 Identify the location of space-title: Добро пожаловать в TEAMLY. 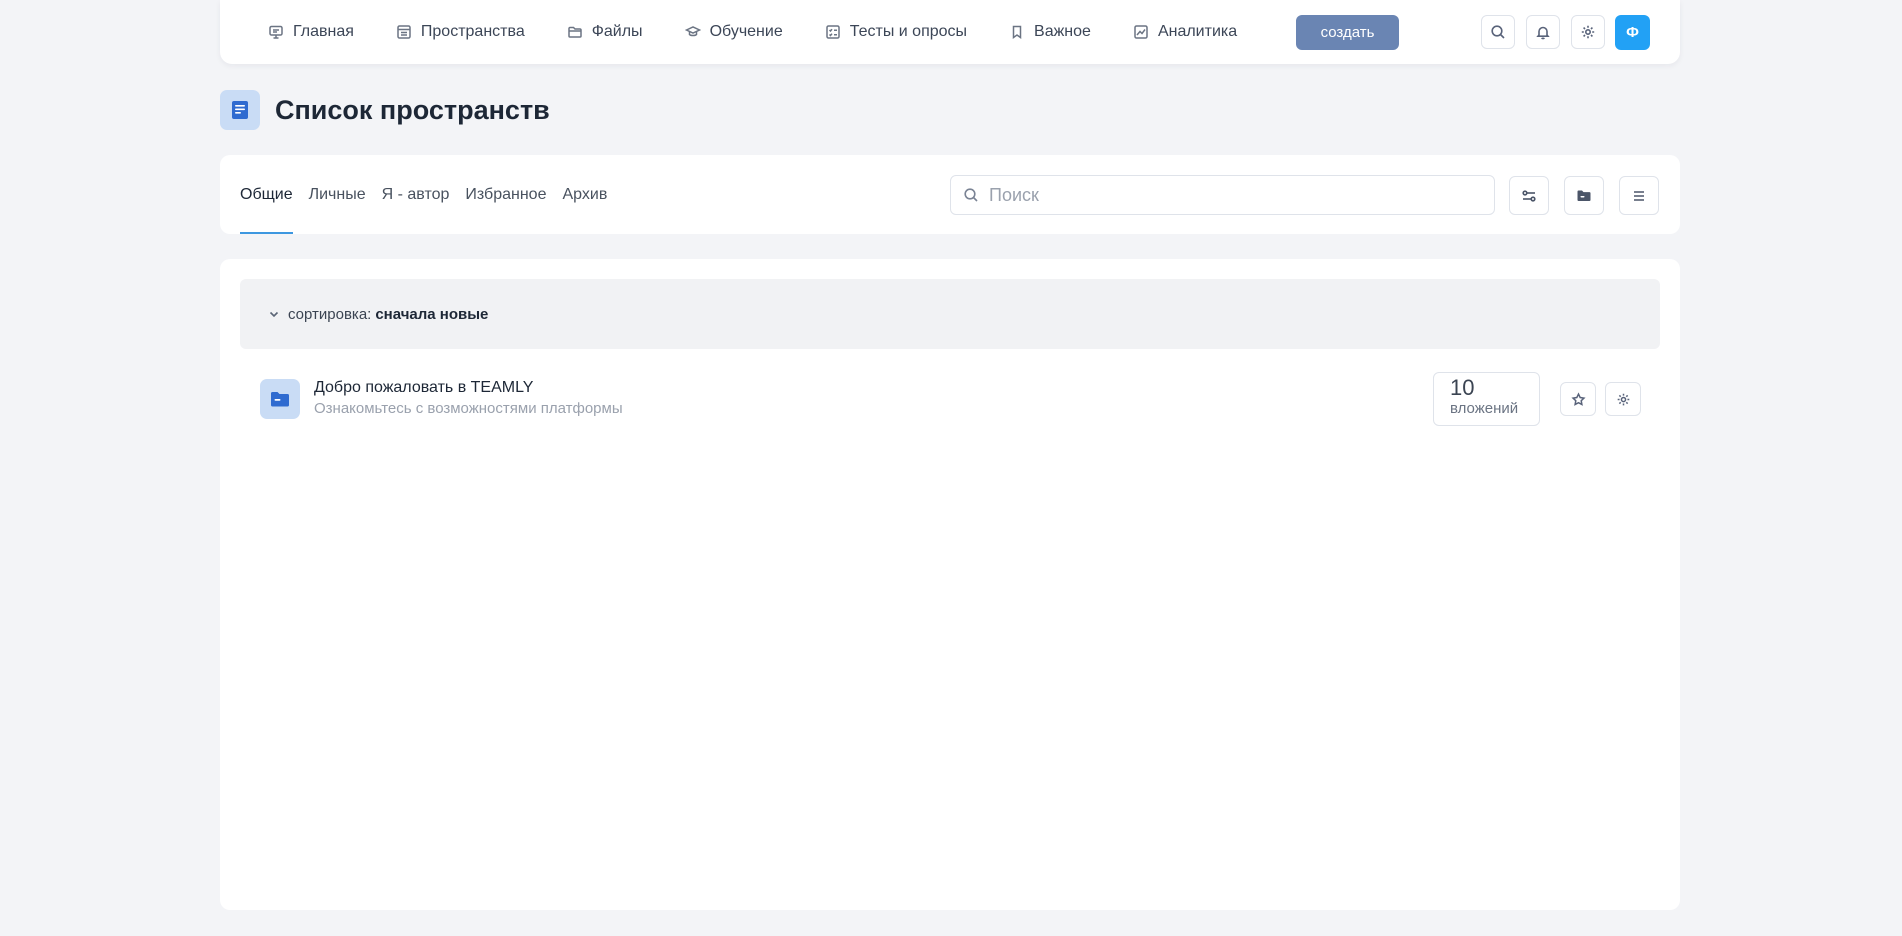
(423, 388).